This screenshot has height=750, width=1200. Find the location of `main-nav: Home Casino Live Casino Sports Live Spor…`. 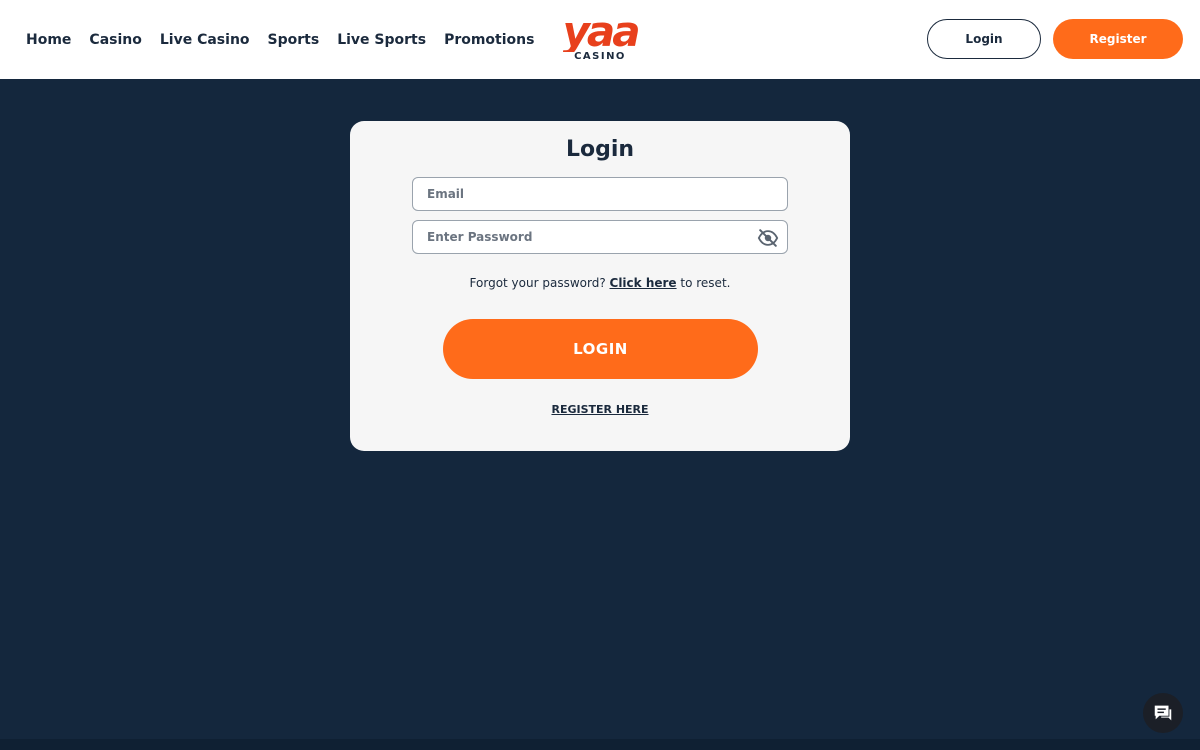

main-nav: Home Casino Live Casino Sports Live Spor… is located at coordinates (289, 39).